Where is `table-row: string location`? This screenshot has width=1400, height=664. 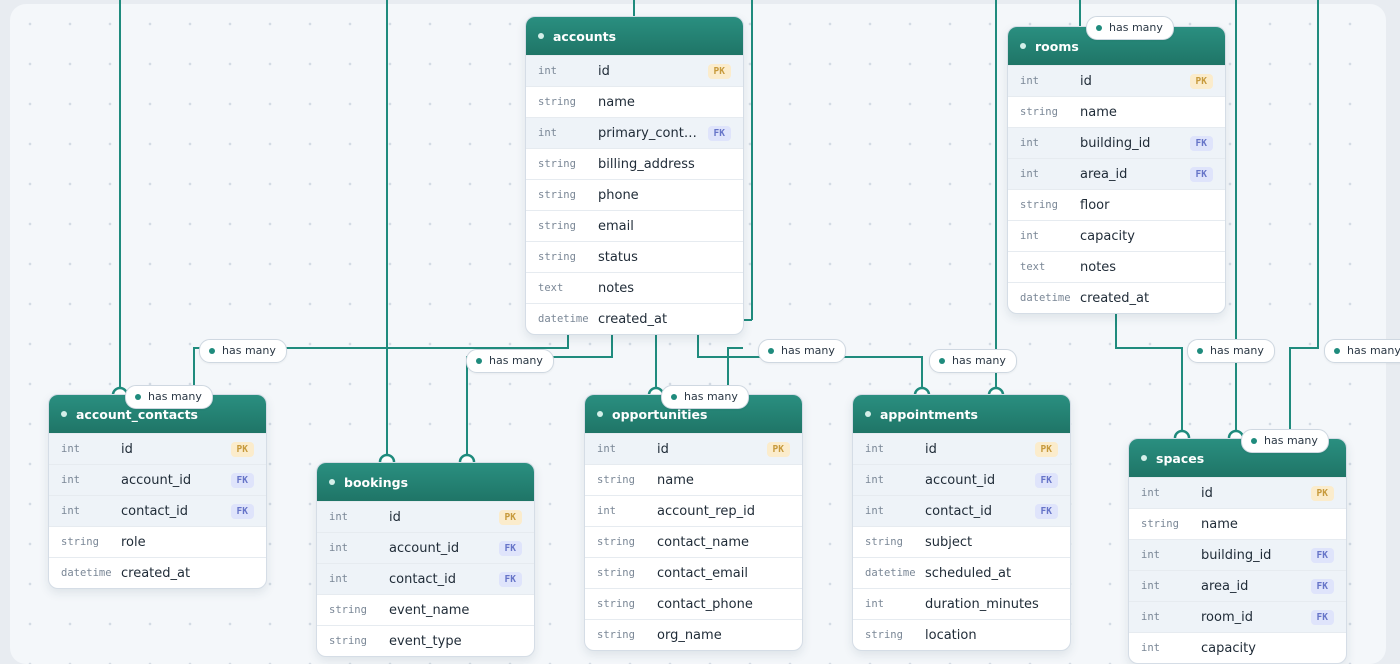 table-row: string location is located at coordinates (961, 634).